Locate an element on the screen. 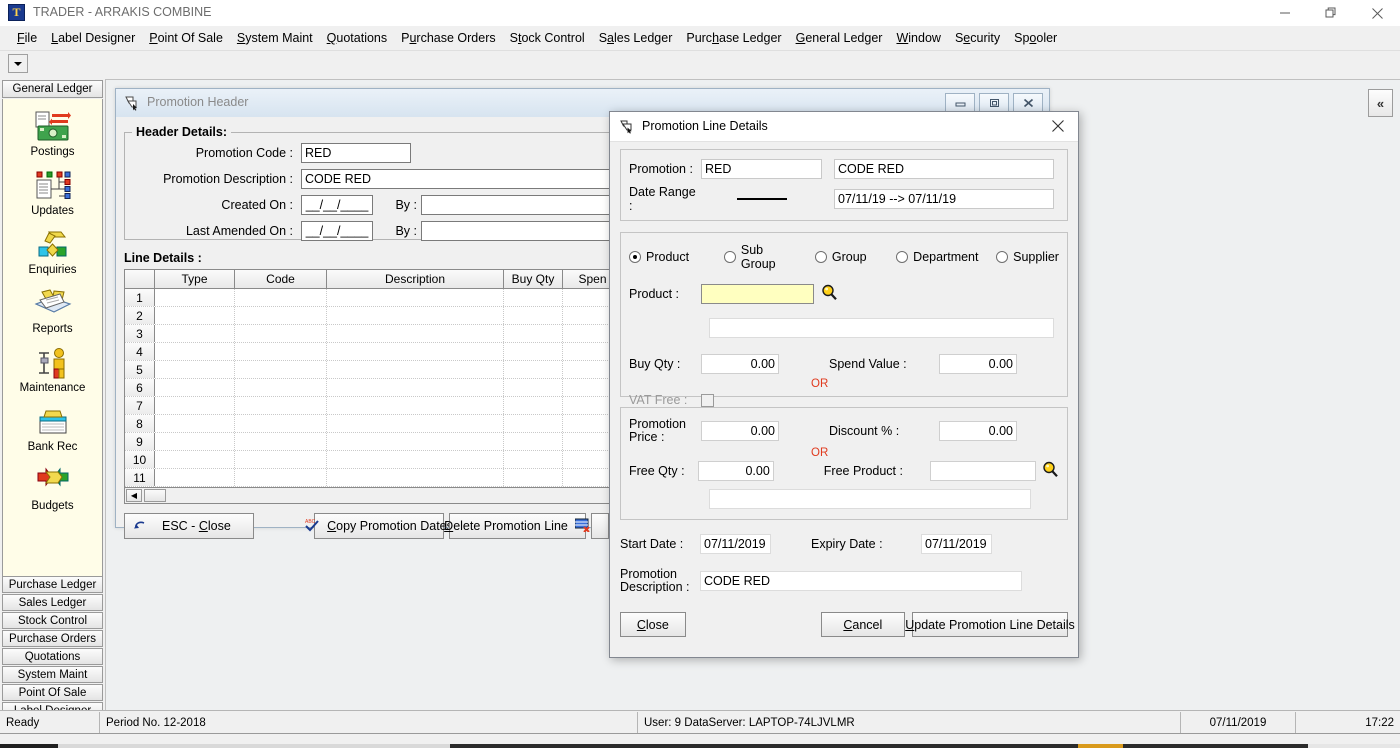 The width and height of the screenshot is (1400, 748). sidebar-item-reports: Reports is located at coordinates (52, 311).